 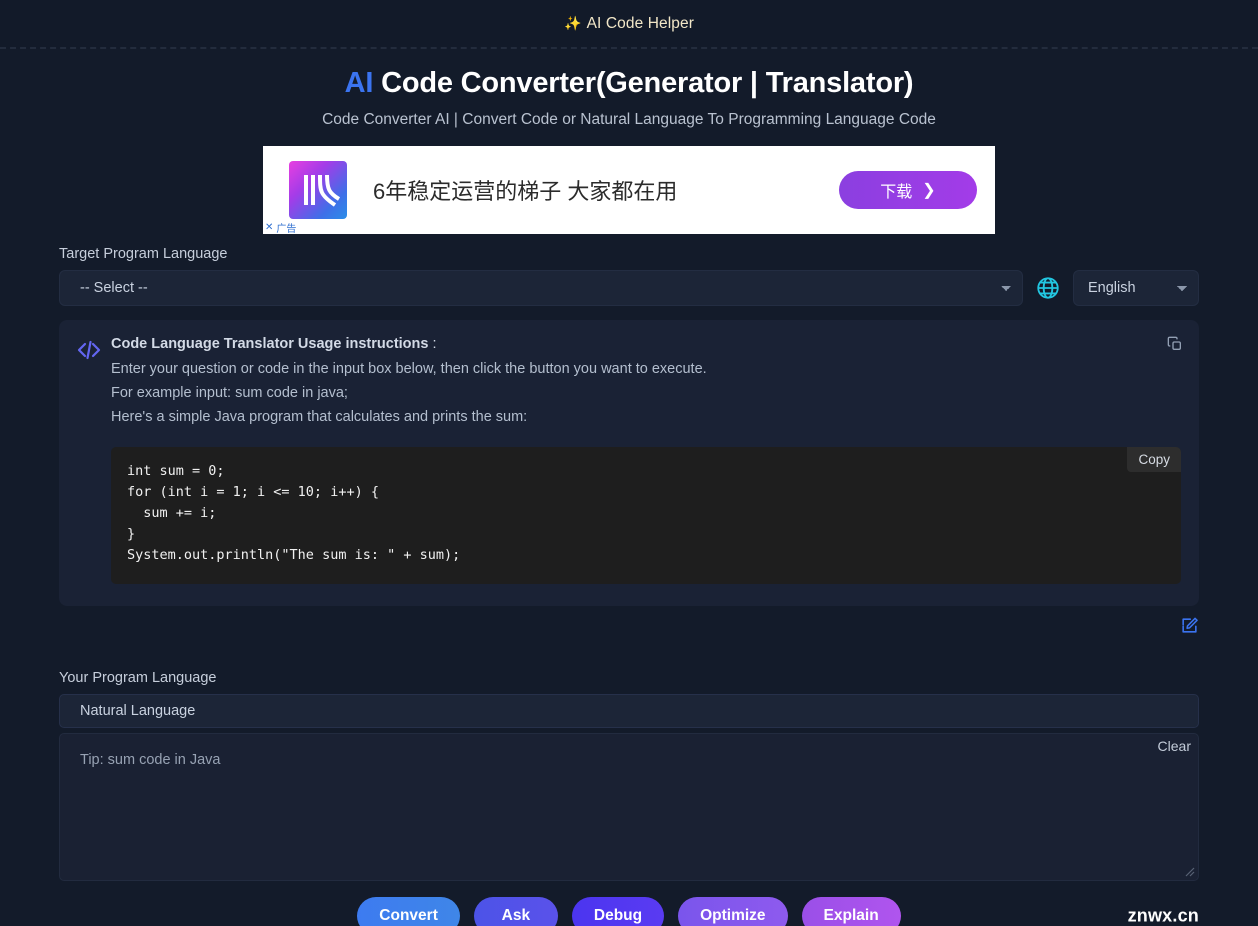 I want to click on ad-download-label: 下载, so click(x=896, y=192).